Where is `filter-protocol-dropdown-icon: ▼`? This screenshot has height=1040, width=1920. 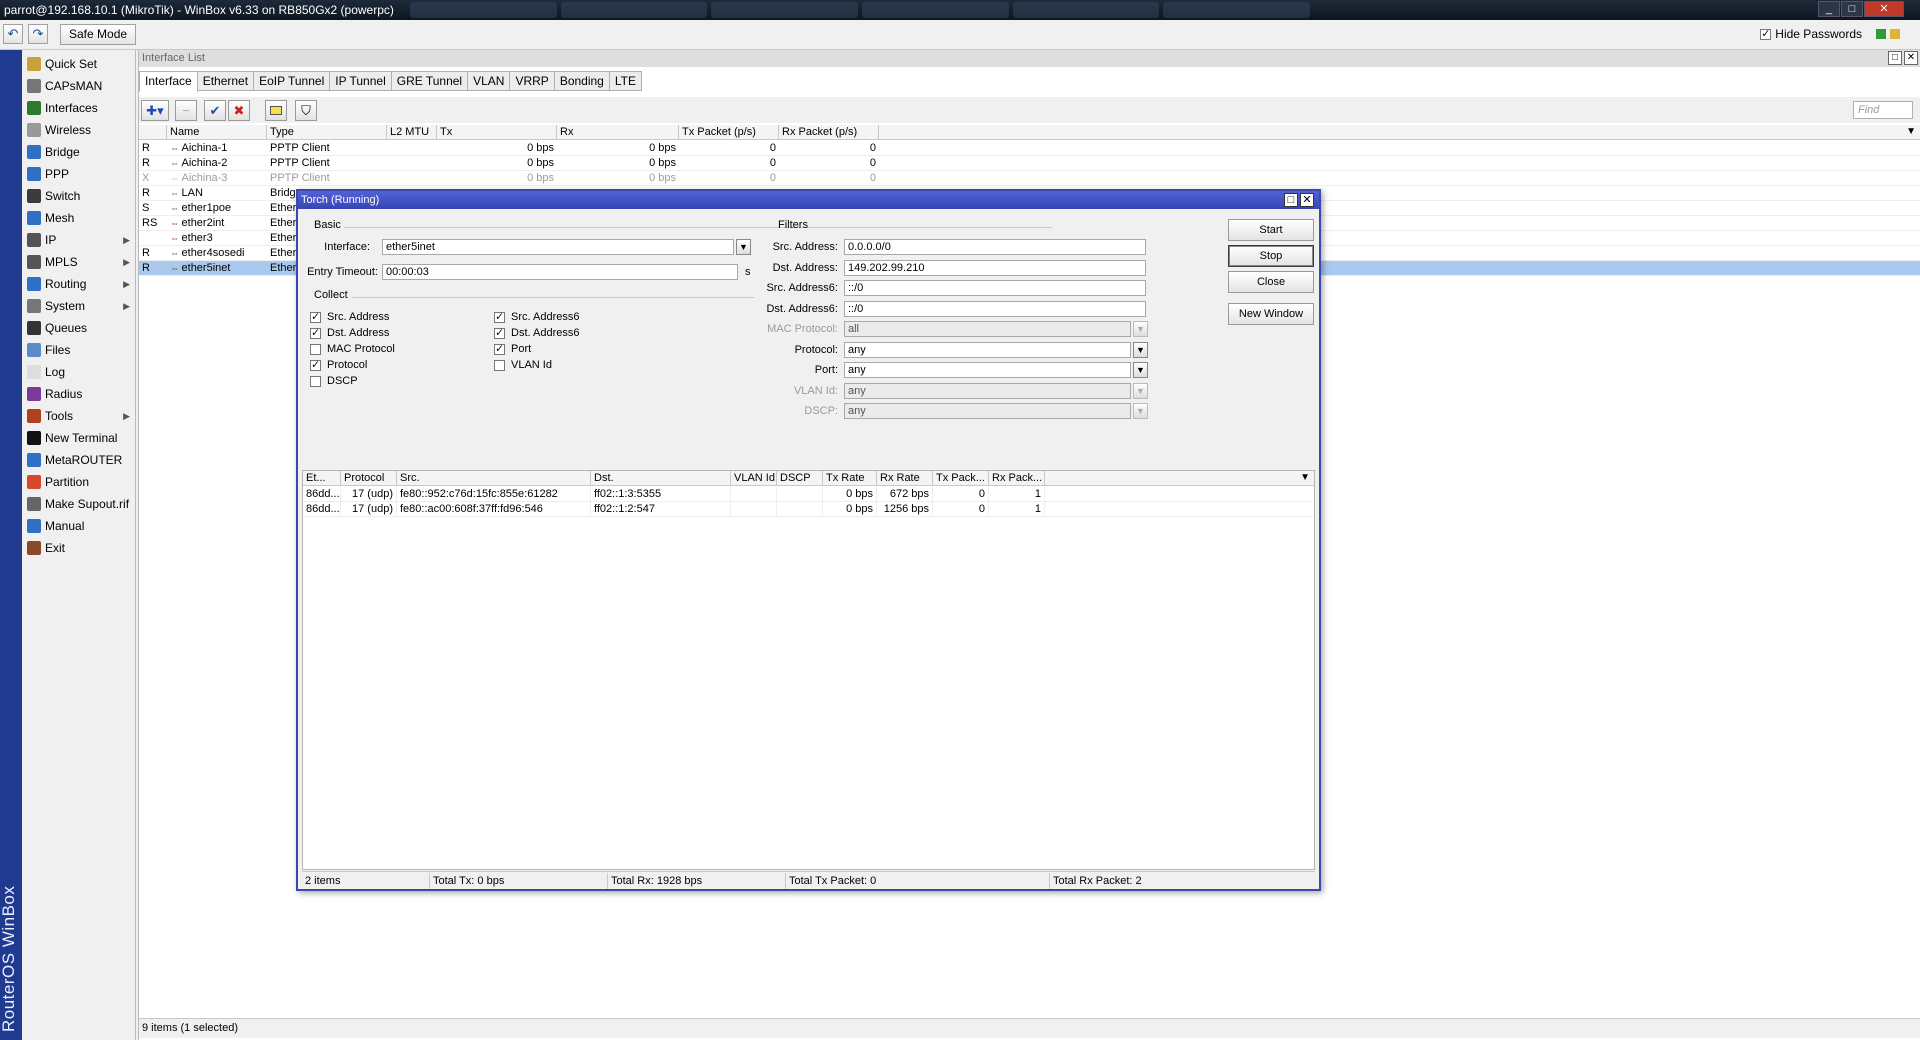
filter-protocol-dropdown-icon: ▼ is located at coordinates (1140, 349).